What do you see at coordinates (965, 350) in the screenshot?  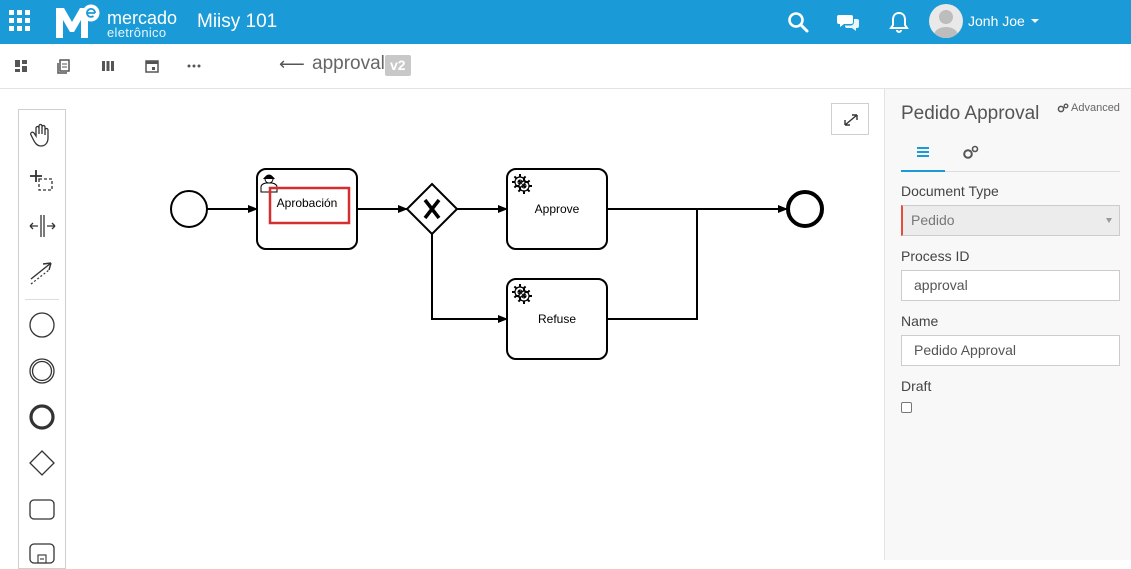 I see `name-value: Pedido Approval` at bounding box center [965, 350].